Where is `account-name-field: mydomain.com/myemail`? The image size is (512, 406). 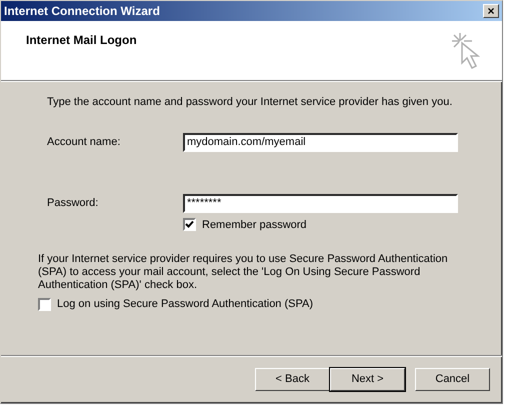 account-name-field: mydomain.com/myemail is located at coordinates (320, 142).